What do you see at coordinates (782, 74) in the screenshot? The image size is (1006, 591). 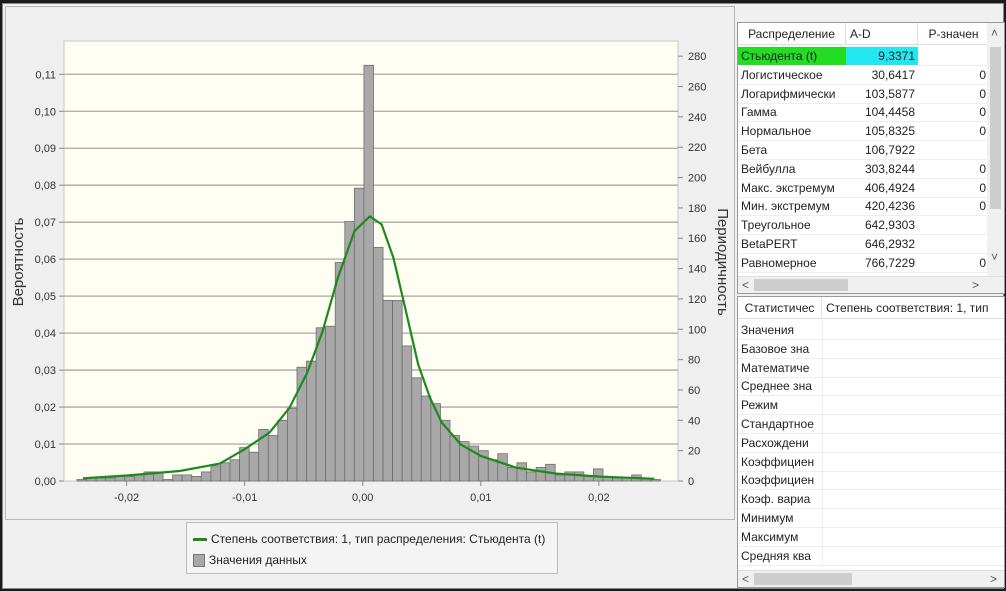 I see `distribution-name: Логистическое` at bounding box center [782, 74].